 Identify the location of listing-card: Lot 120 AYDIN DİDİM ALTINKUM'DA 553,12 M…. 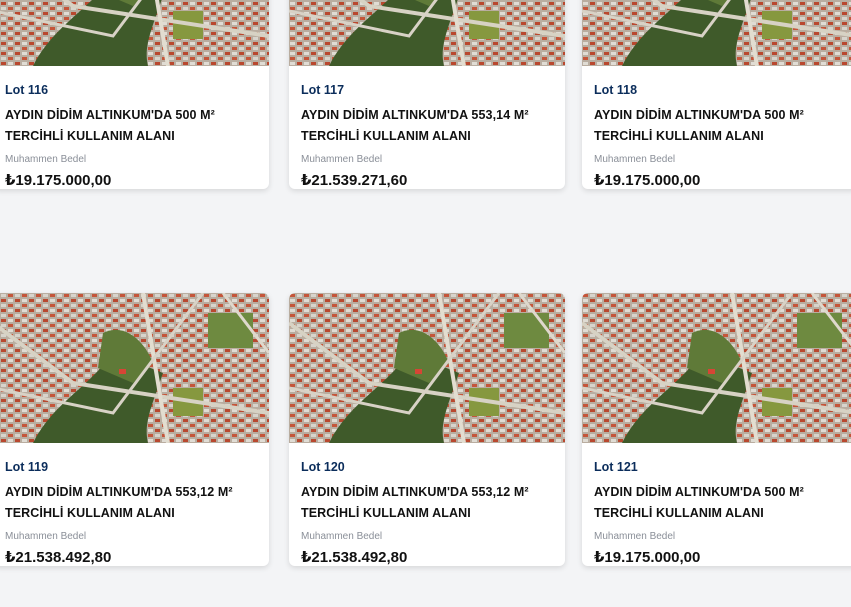
(427, 429).